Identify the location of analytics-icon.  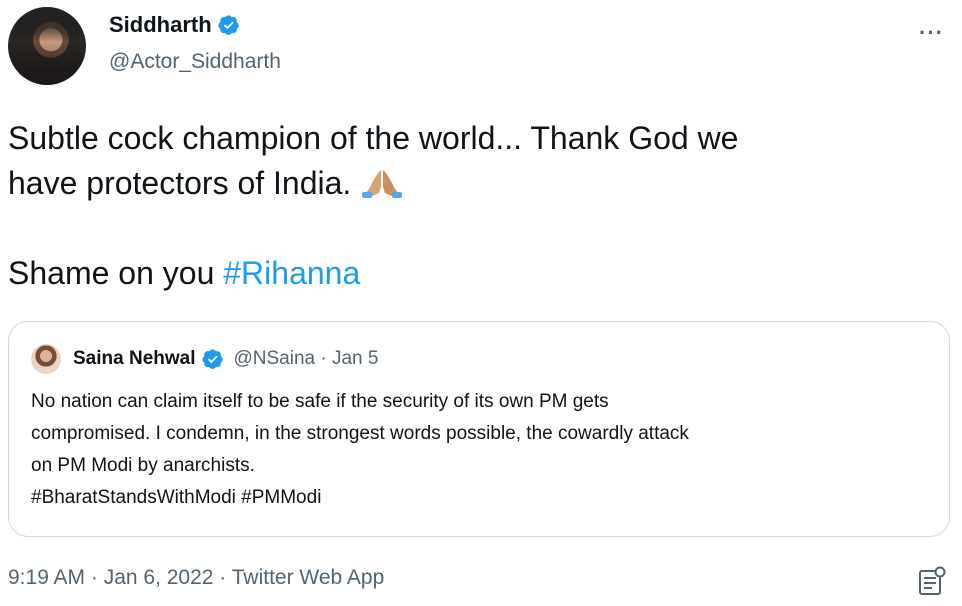
(932, 581).